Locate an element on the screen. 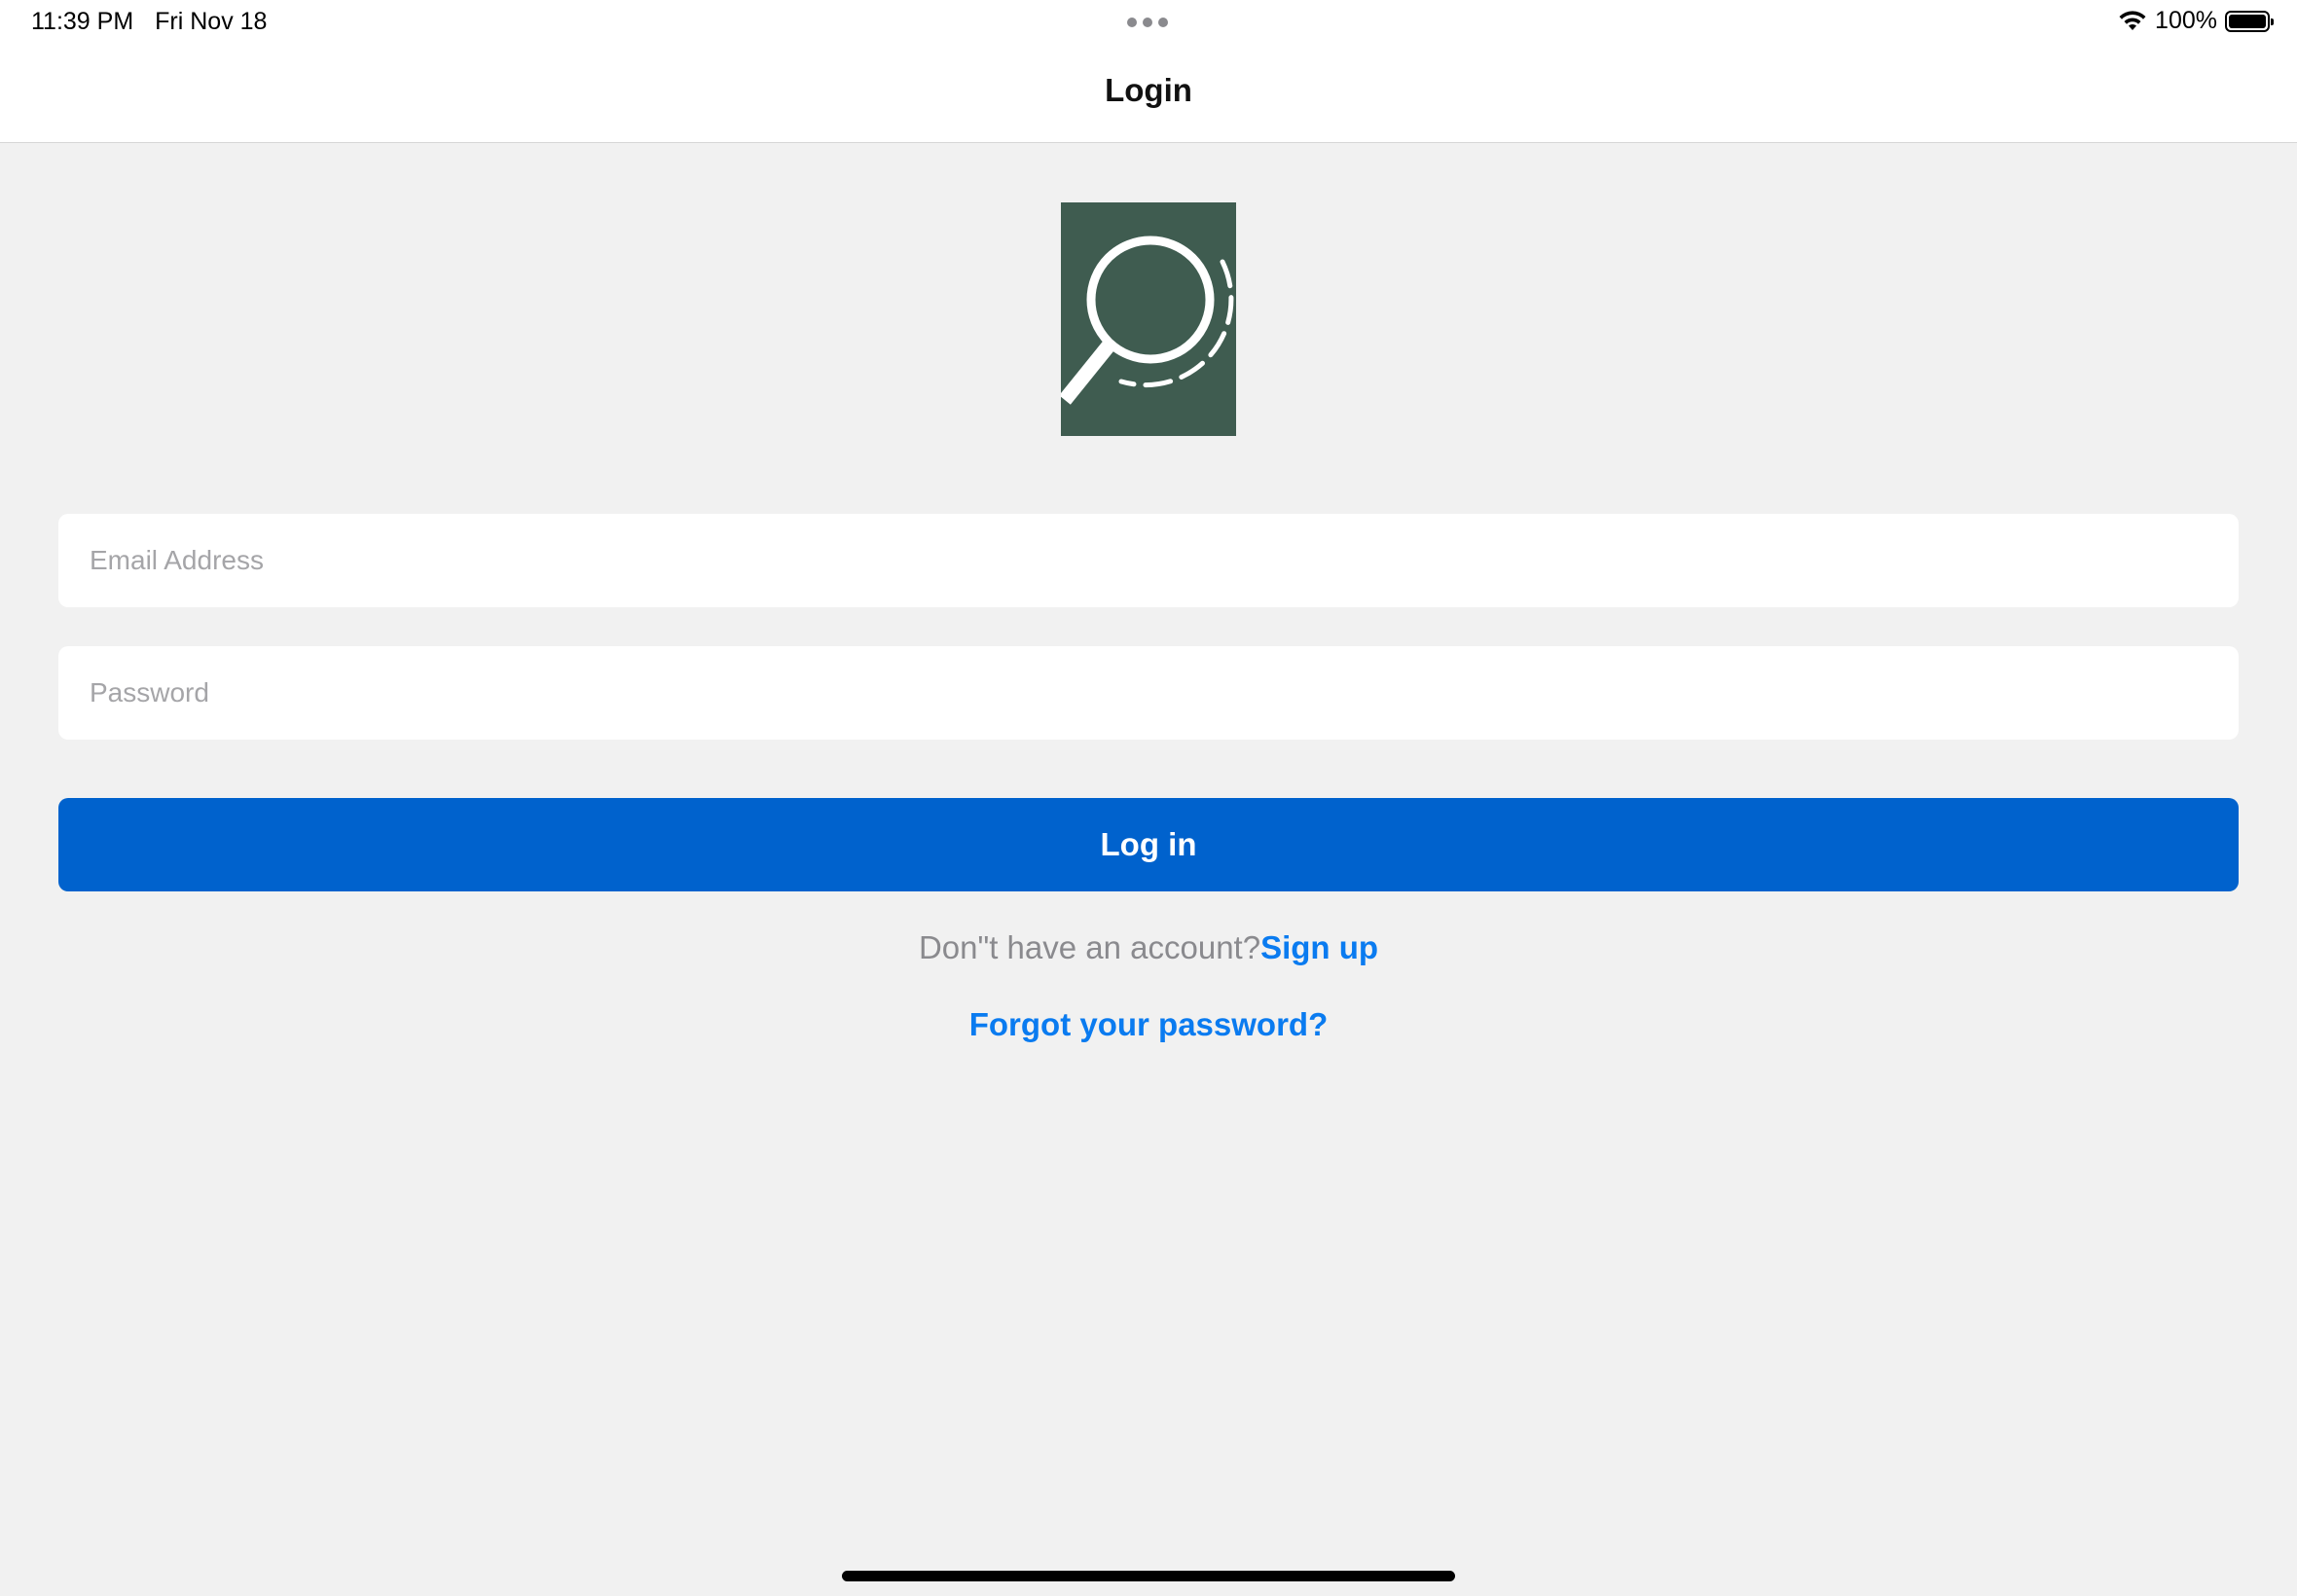 This screenshot has height=1596, width=2297. page-title: Login is located at coordinates (1148, 90).